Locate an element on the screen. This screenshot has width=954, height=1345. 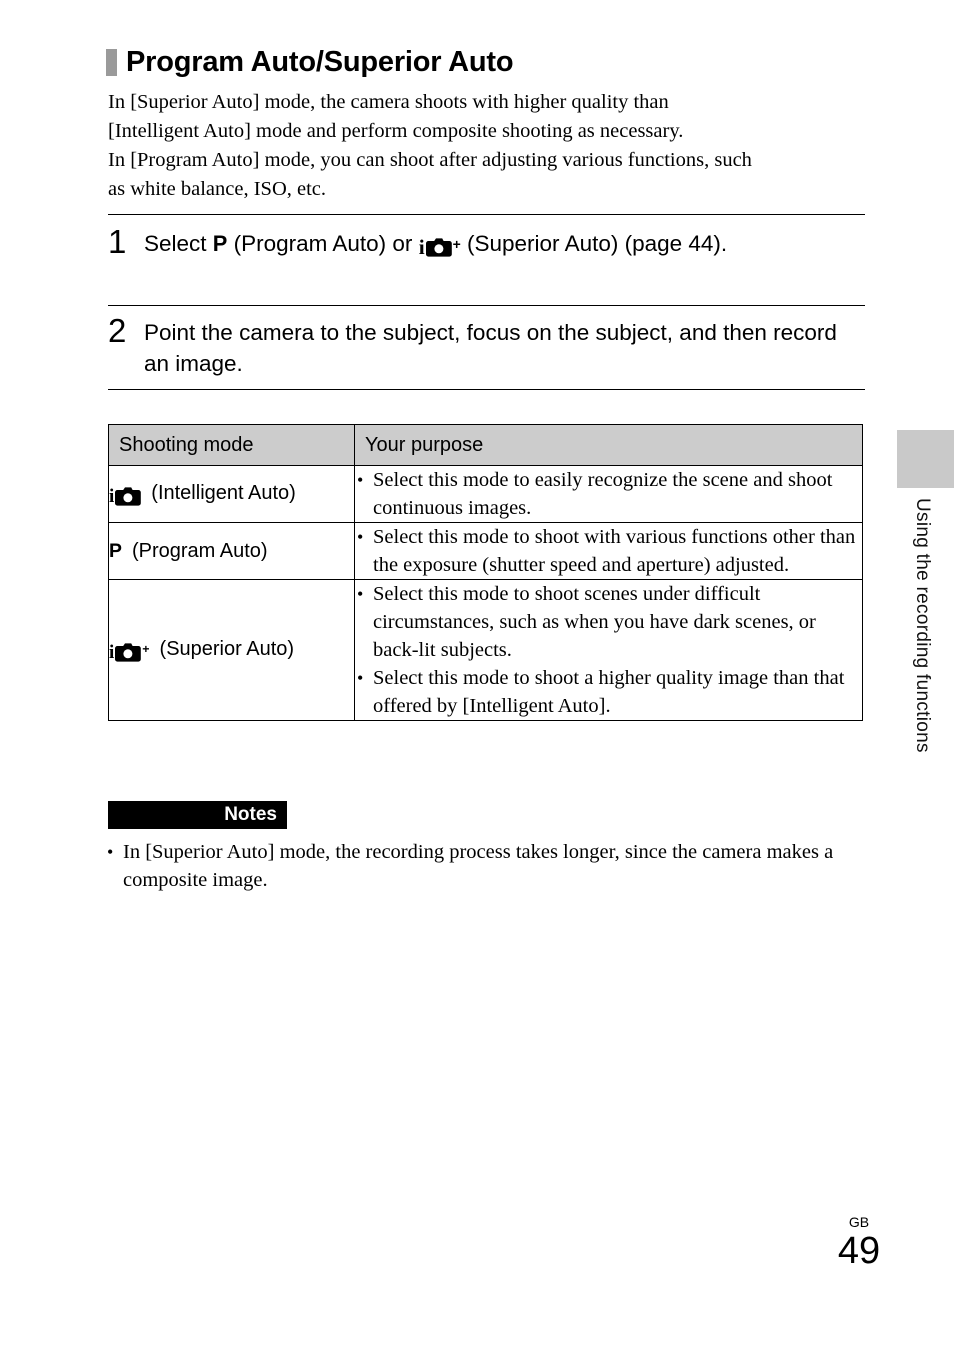
intro-line-4: as white balance, ISO, etc. is located at coordinates (217, 189).